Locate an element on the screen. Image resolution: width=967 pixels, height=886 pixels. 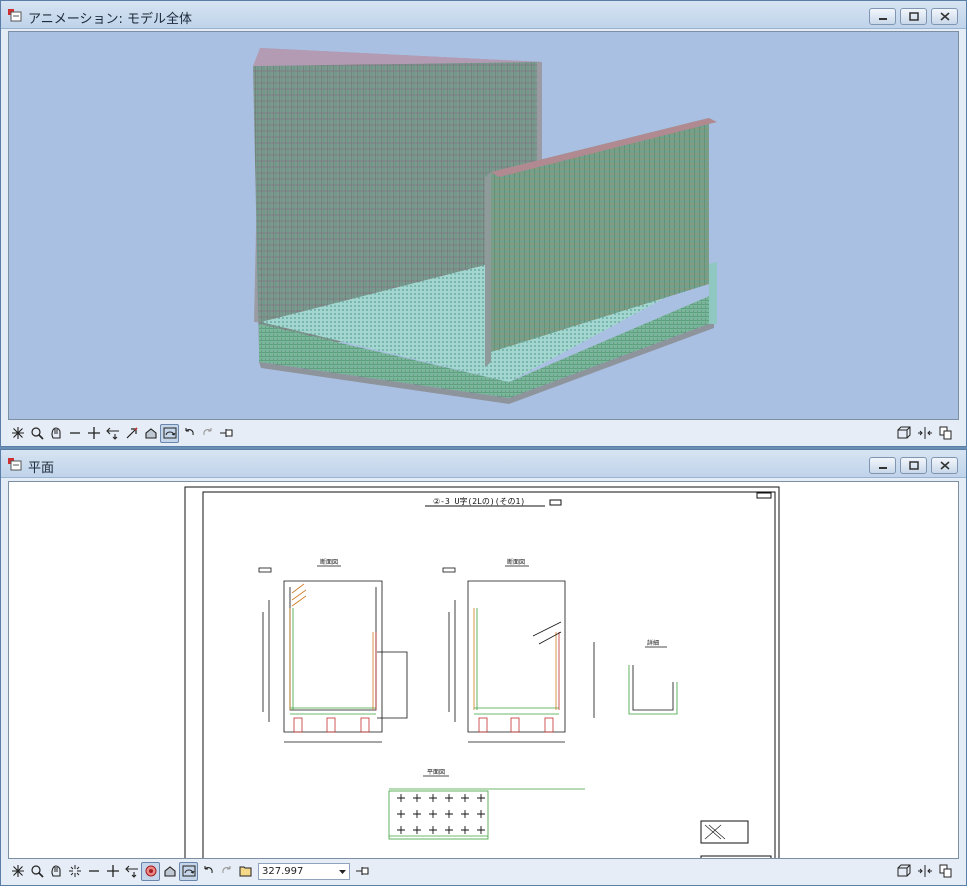
window-title: アニメーション: モデル全体 is located at coordinates (110, 19).